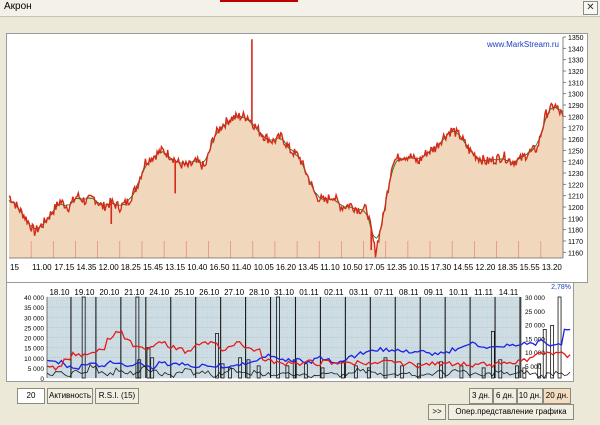  What do you see at coordinates (511, 412) in the screenshot?
I see `oper-view-button: Опер.представление графика` at bounding box center [511, 412].